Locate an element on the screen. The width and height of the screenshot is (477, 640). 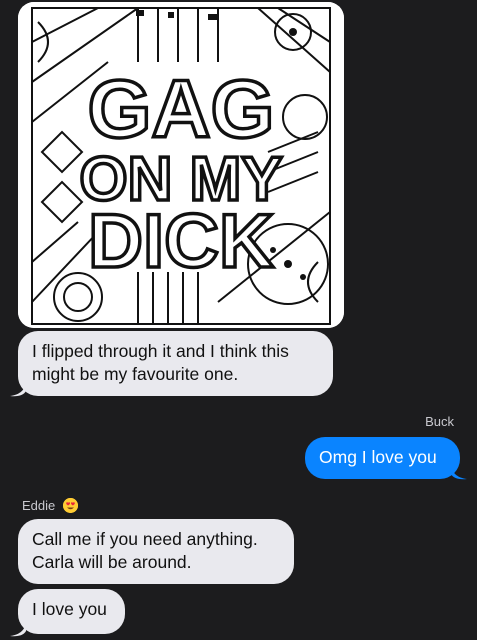
message-text: I love you is located at coordinates (69, 609).